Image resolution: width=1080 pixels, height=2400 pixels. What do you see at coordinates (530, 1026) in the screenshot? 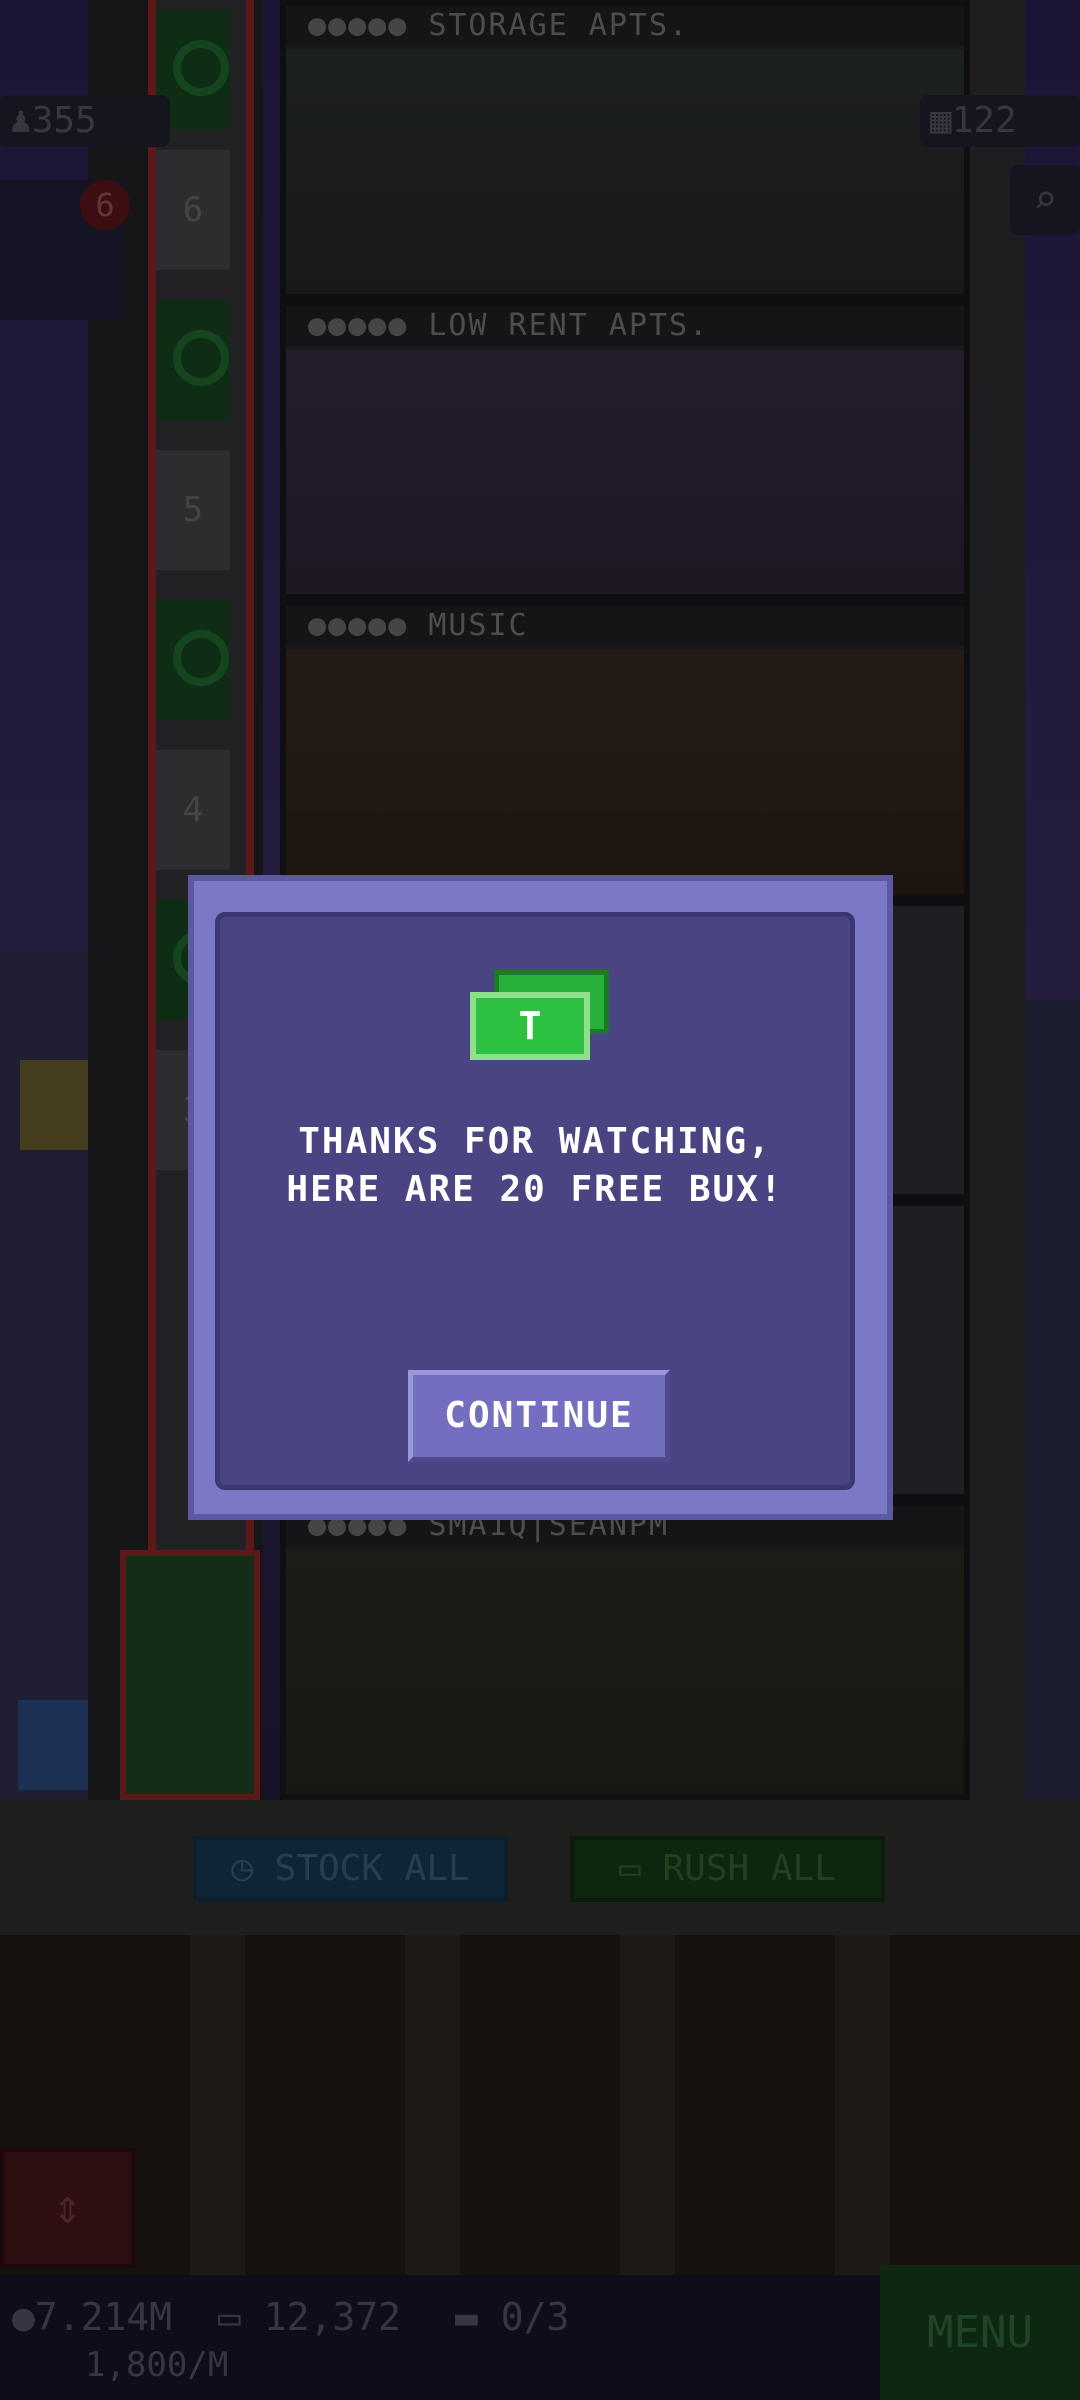
I see `bux-icon` at bounding box center [530, 1026].